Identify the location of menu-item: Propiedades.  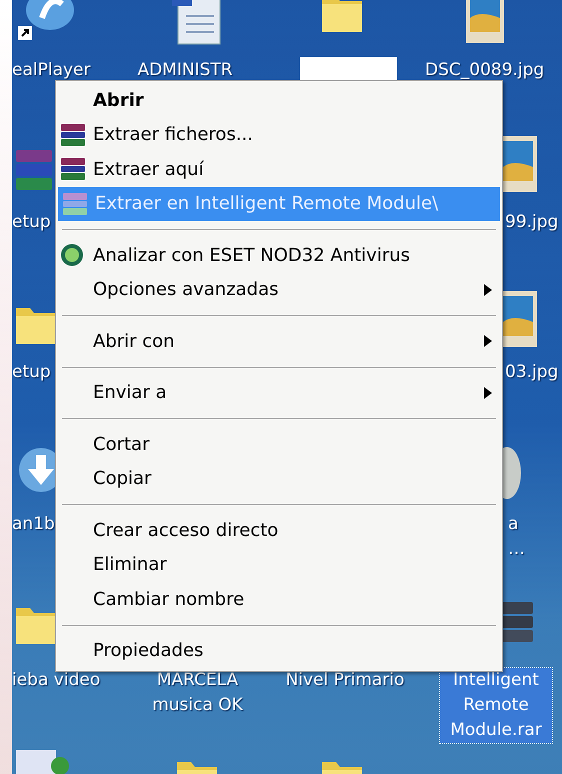
(279, 651).